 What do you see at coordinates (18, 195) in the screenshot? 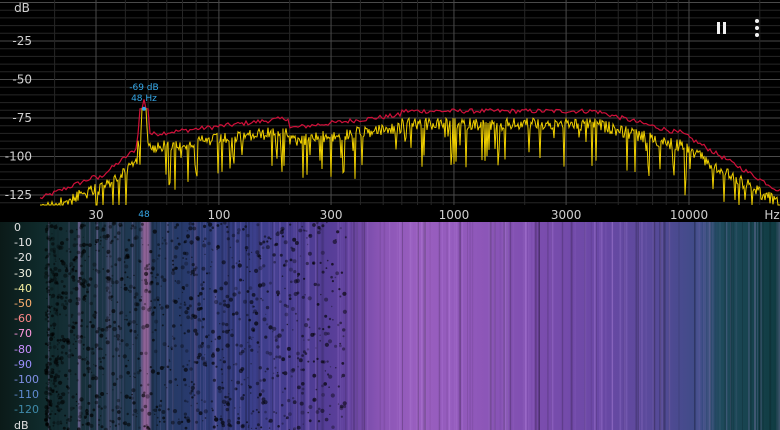
I see `y-tick-label: -125` at bounding box center [18, 195].